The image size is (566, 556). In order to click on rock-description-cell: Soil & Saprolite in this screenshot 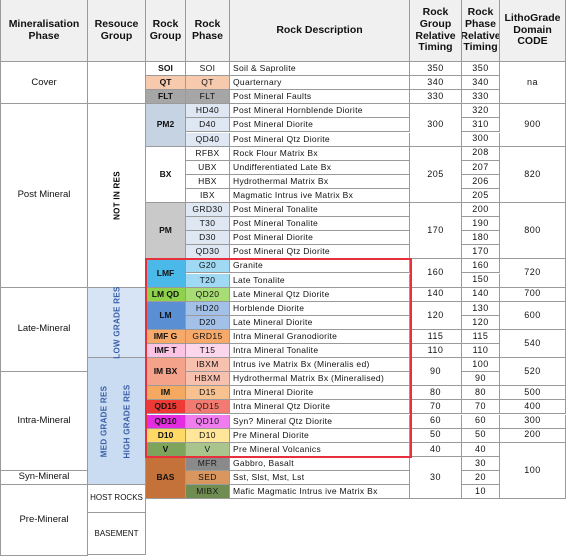, I will do `click(320, 69)`.